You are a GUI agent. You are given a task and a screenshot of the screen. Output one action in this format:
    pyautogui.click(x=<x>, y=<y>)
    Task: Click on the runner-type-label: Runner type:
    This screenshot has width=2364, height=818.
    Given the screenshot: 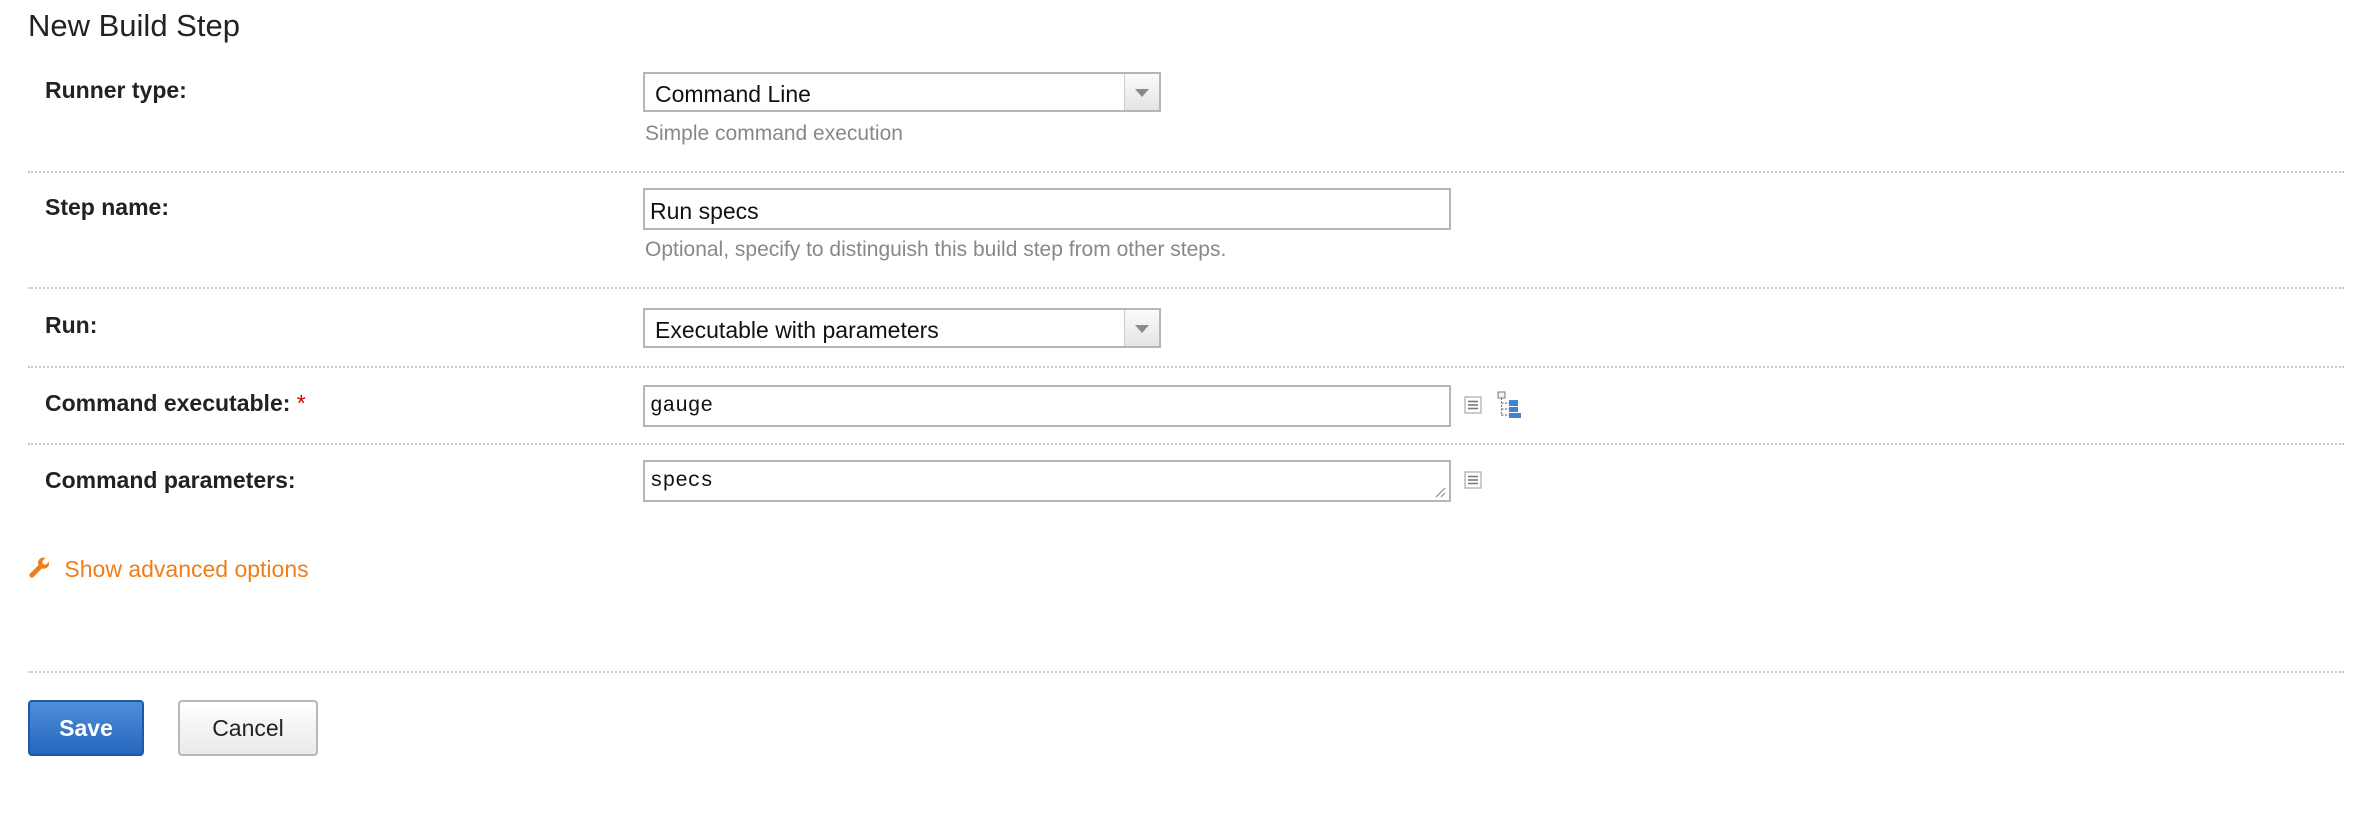 What is the action you would take?
    pyautogui.click(x=116, y=90)
    